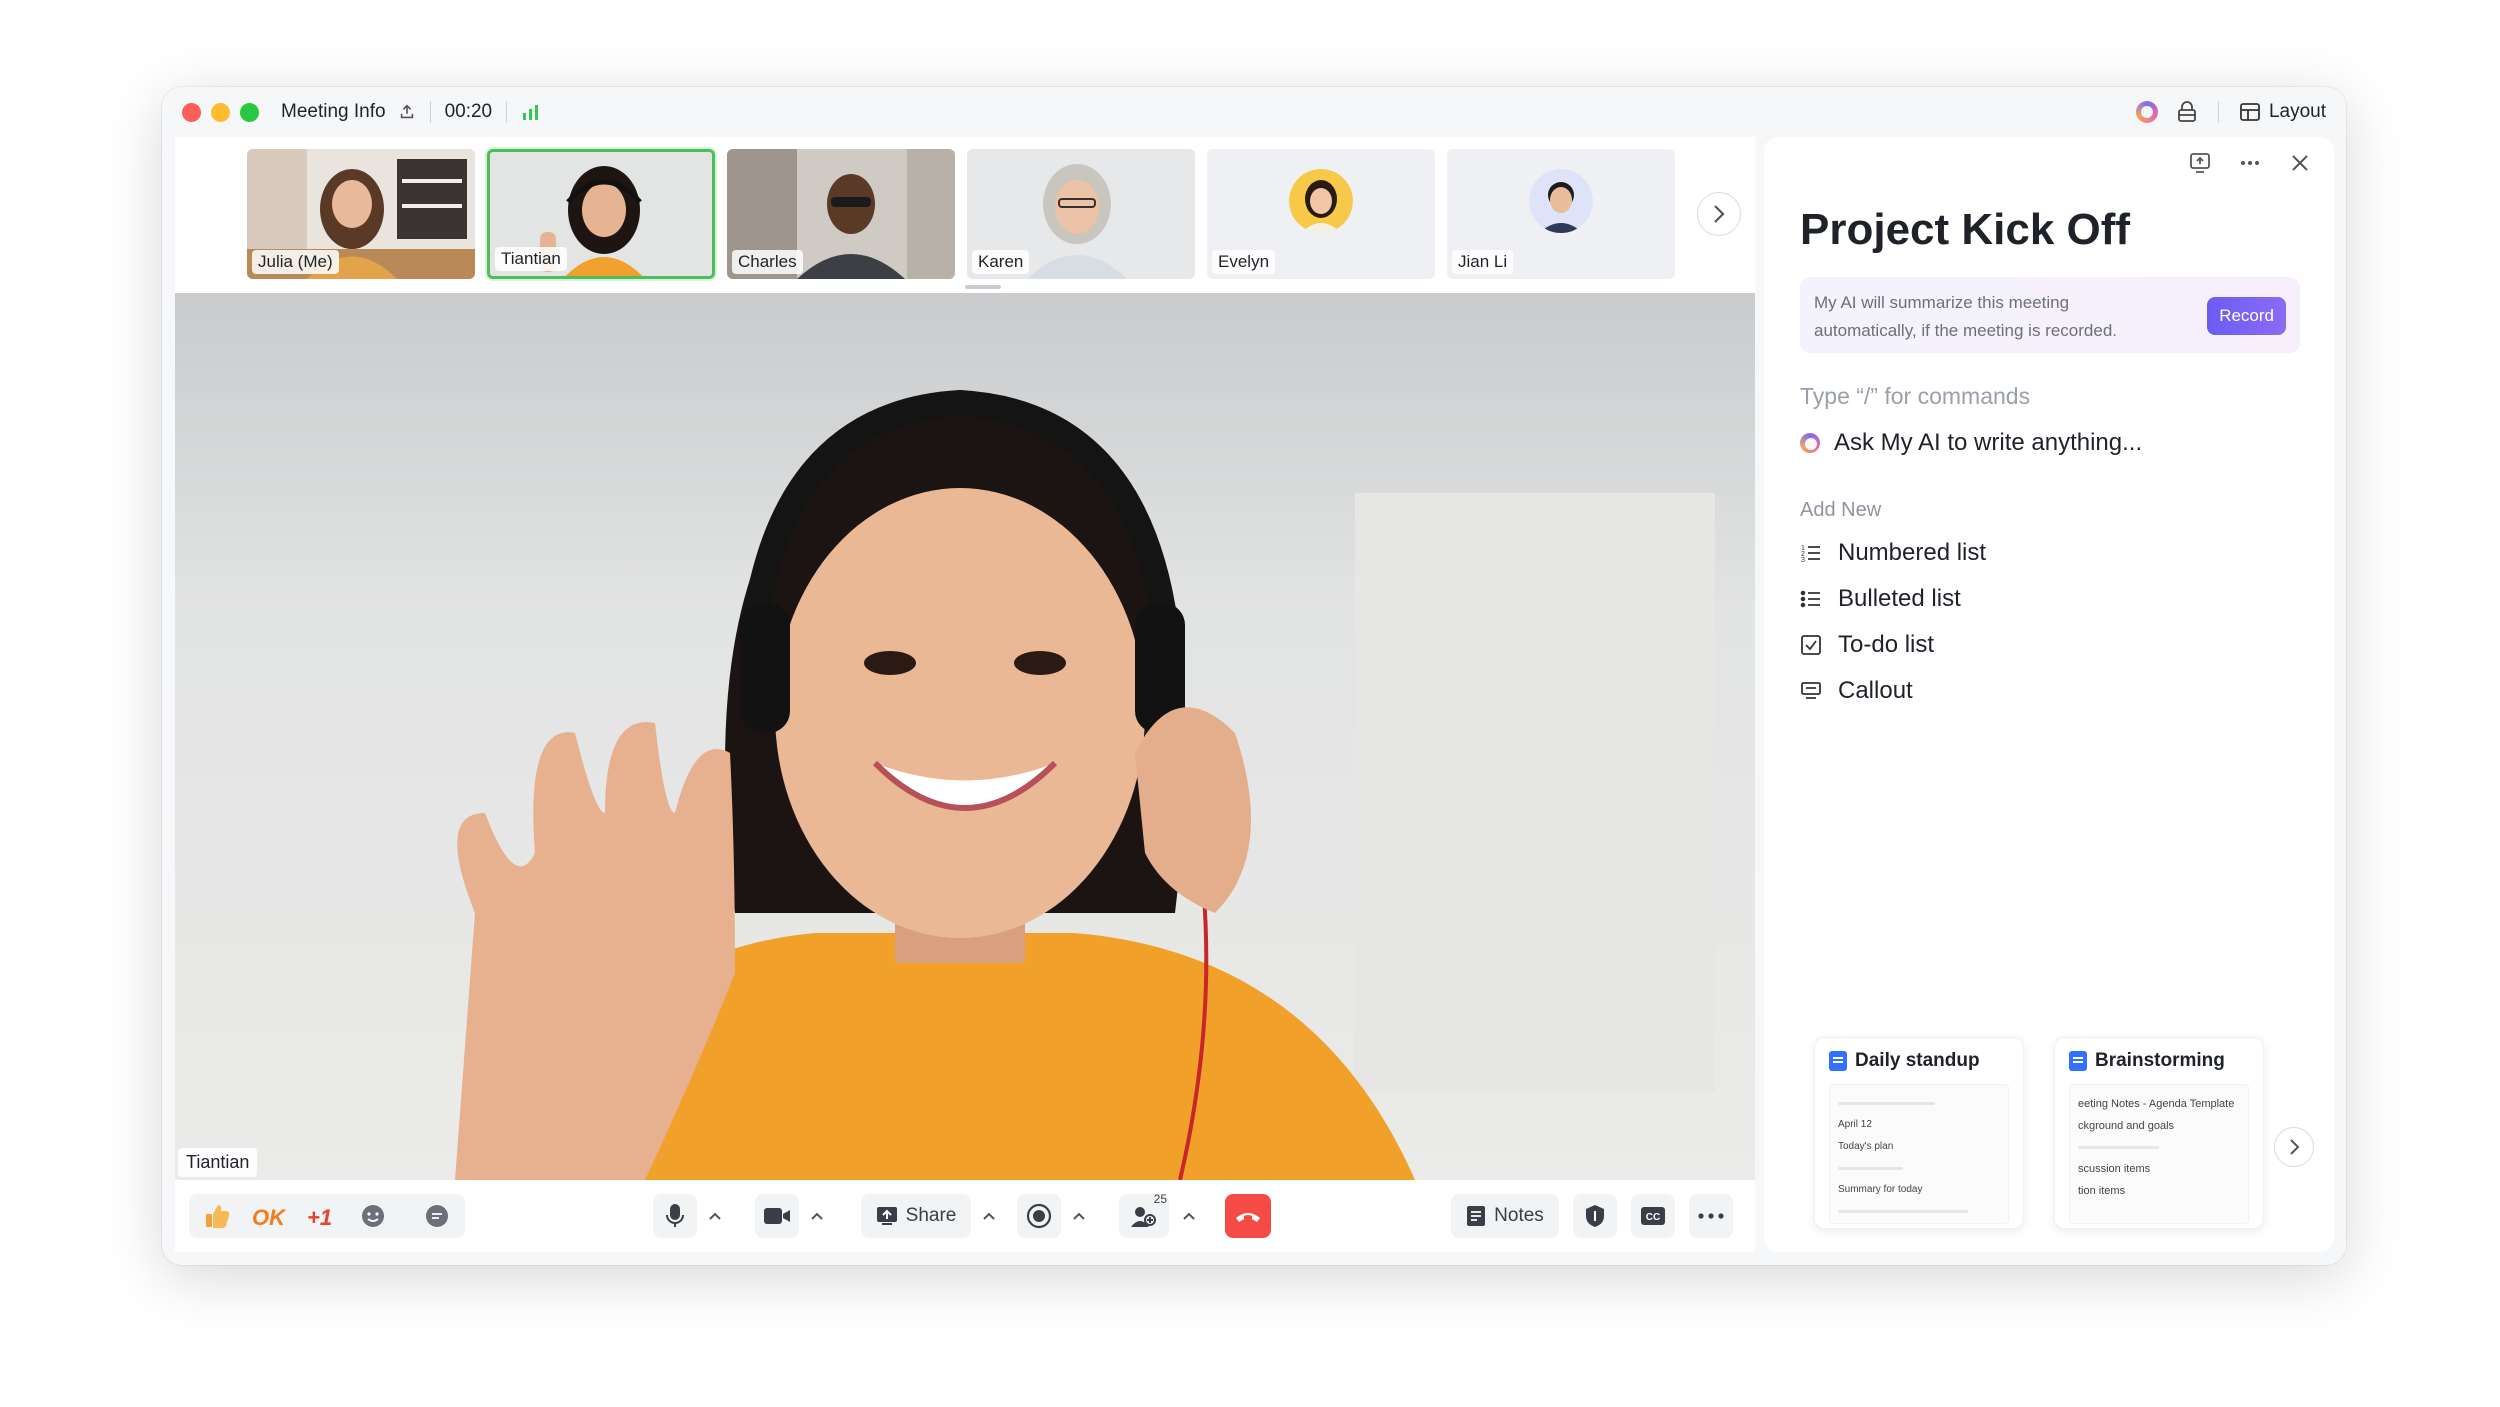  I want to click on notes-label: Notes, so click(1519, 1215).